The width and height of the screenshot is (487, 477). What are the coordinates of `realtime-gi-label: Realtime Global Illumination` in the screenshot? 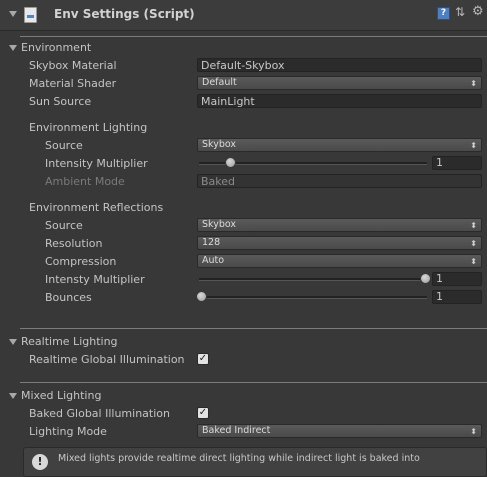 It's located at (107, 359).